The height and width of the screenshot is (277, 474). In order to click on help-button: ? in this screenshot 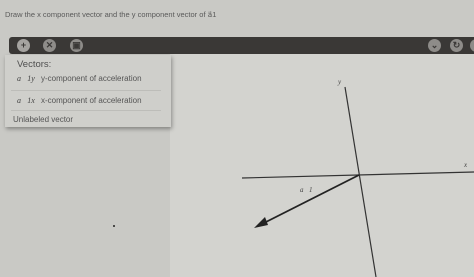, I will do `click(472, 45)`.